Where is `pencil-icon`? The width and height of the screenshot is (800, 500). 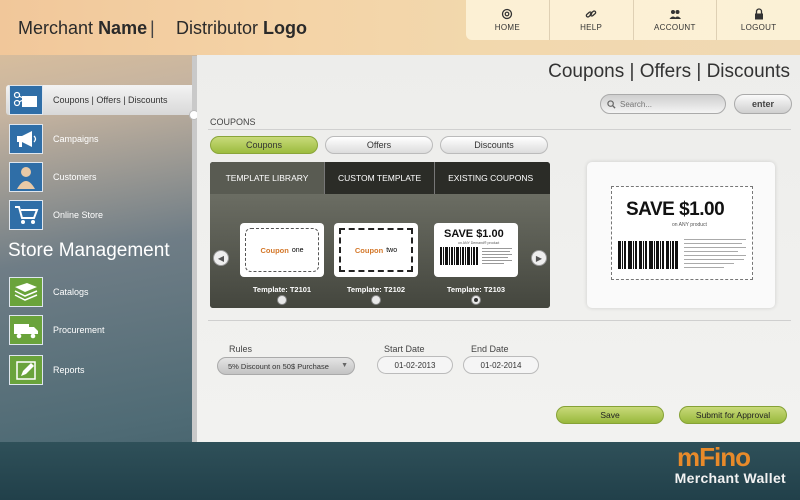 pencil-icon is located at coordinates (26, 370).